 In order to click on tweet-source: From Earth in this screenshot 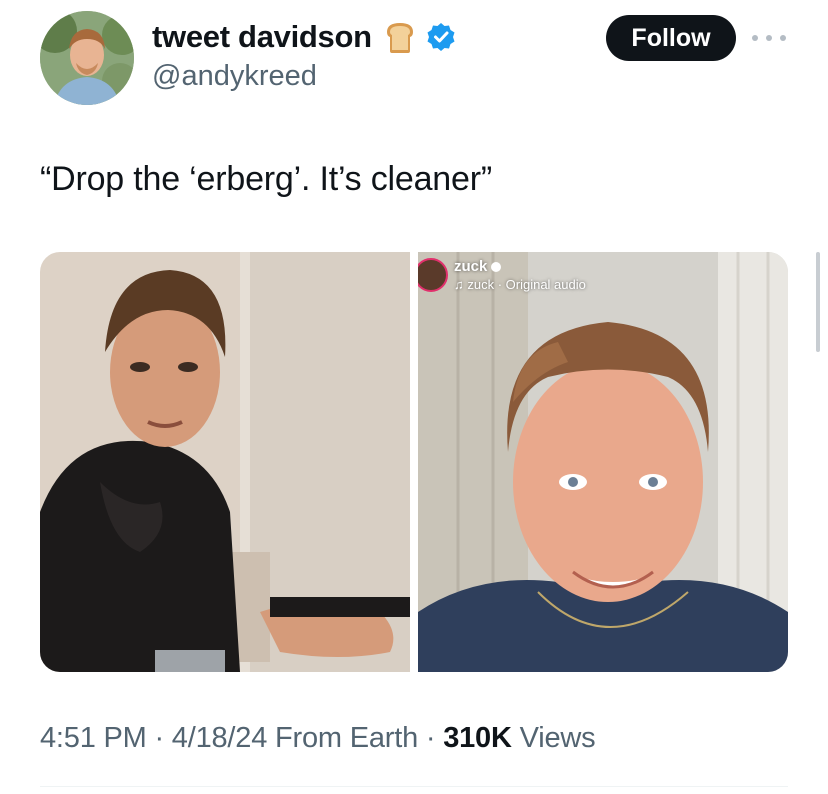, I will do `click(347, 738)`.